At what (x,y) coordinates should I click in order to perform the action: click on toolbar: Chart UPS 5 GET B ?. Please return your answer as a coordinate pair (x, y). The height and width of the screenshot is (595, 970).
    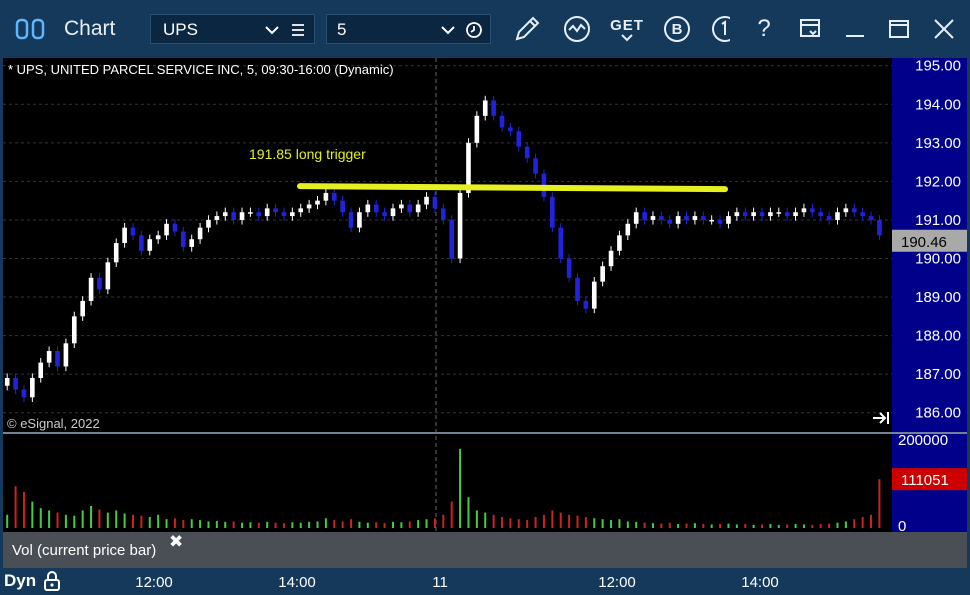
    Looking at the image, I should click on (485, 29).